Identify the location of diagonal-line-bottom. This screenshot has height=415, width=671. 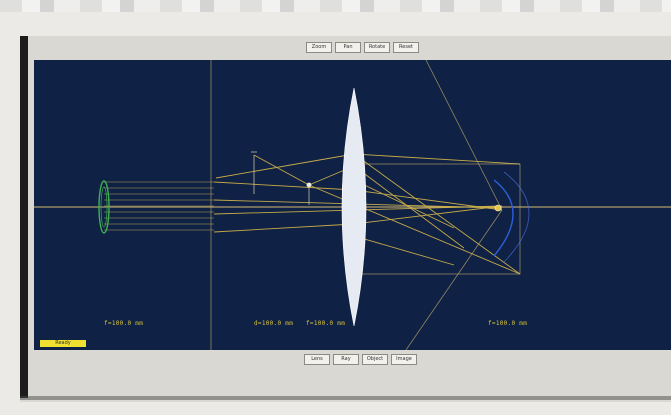
(454, 279).